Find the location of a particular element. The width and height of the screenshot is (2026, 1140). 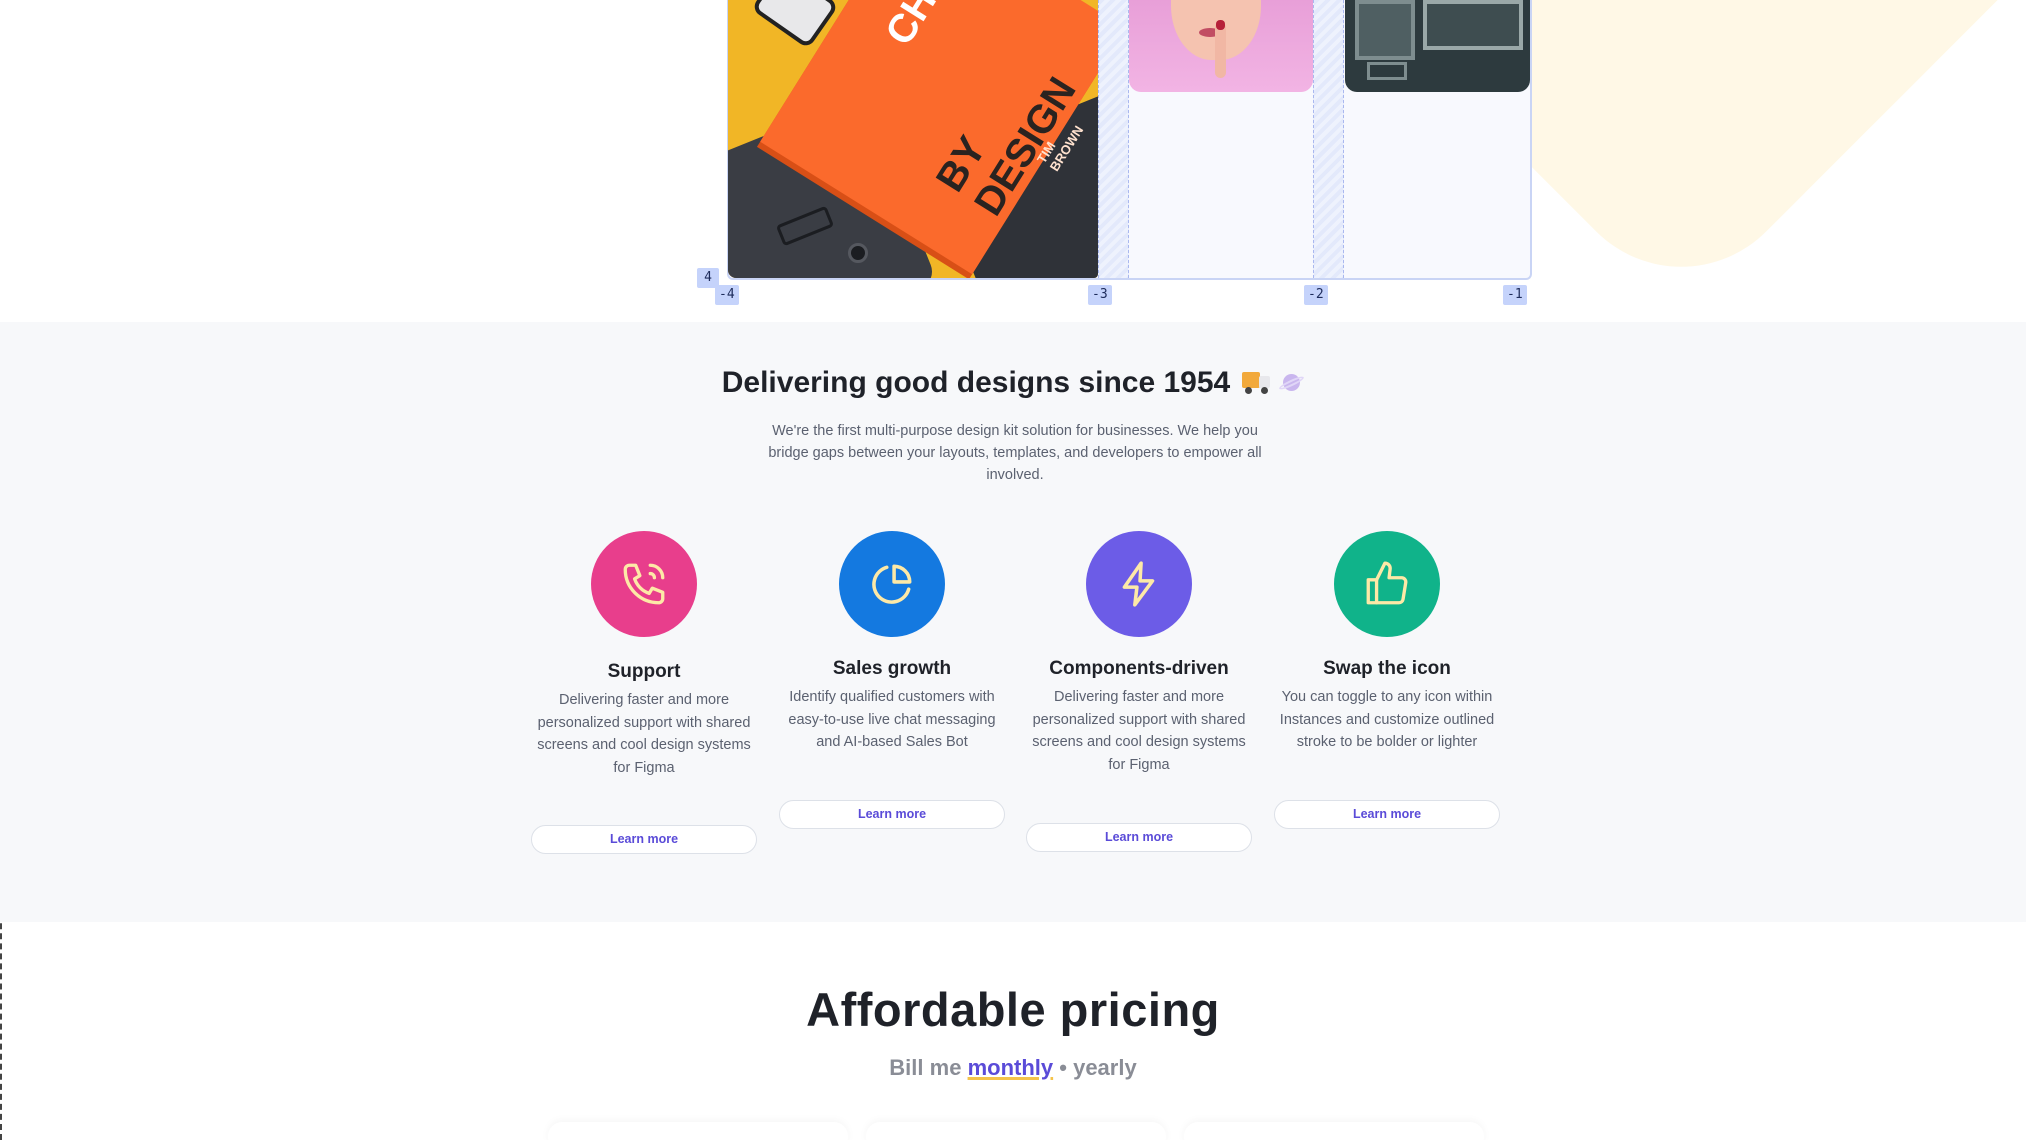

billing-monthly-option: monthly is located at coordinates (1011, 1067).